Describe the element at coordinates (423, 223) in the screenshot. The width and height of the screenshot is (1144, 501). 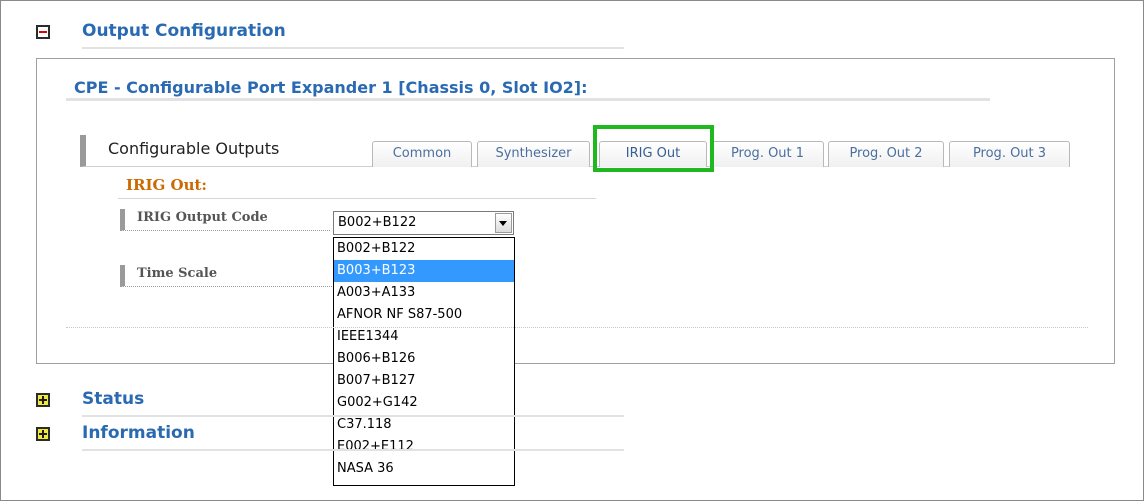
I see `irig-output-code-select: B002+B122` at that location.